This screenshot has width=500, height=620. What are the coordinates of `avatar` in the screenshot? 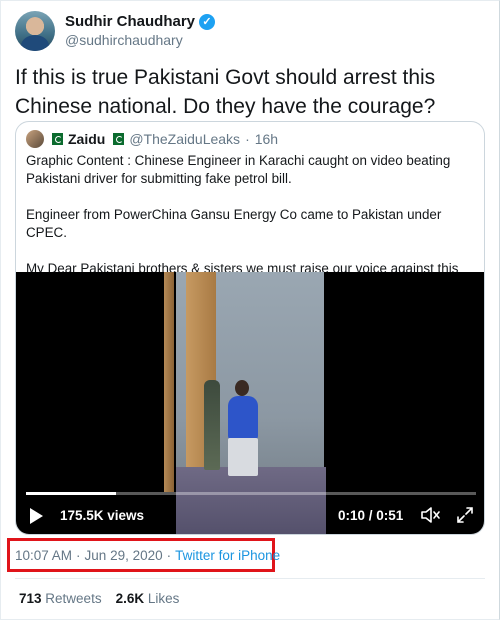 It's located at (35, 31).